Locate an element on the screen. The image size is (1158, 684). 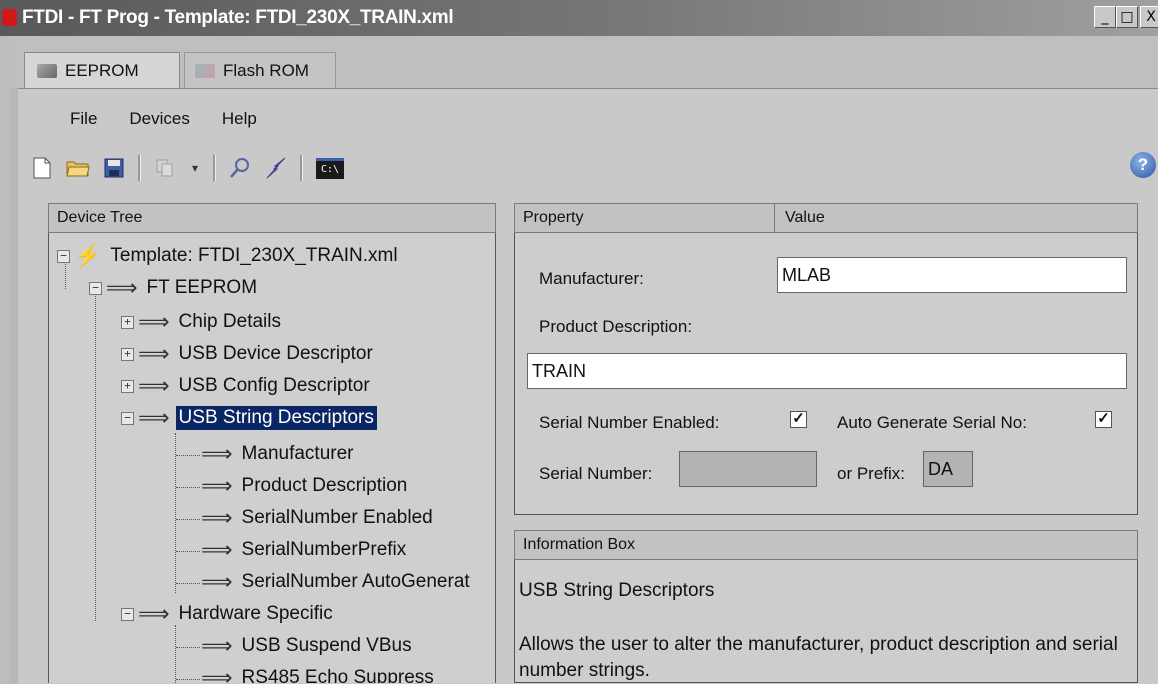
tree-item-usb-device-descriptor: + ⟹ USB Device Descriptor is located at coordinates (248, 354).